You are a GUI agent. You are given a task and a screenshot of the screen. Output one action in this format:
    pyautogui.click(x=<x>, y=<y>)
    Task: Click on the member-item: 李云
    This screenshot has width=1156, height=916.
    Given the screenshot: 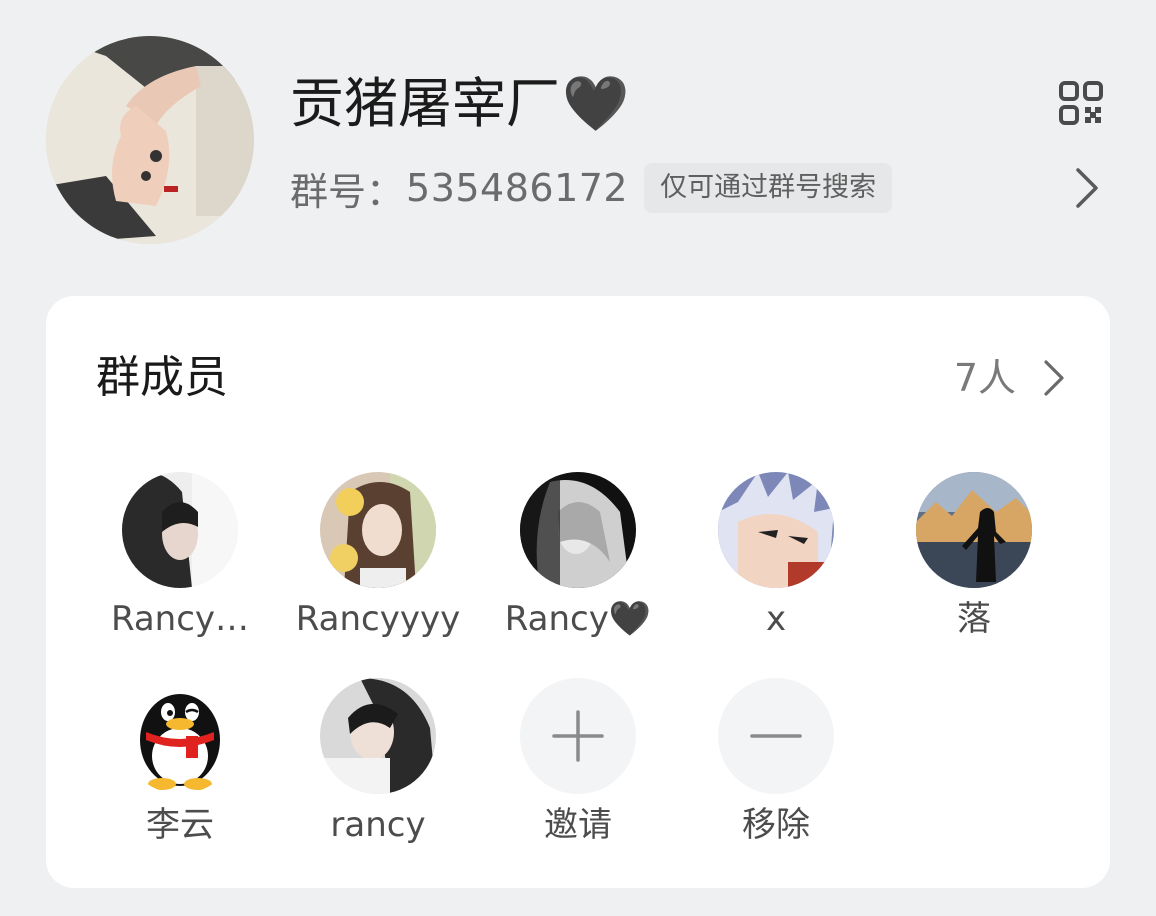 What is the action you would take?
    pyautogui.click(x=180, y=773)
    